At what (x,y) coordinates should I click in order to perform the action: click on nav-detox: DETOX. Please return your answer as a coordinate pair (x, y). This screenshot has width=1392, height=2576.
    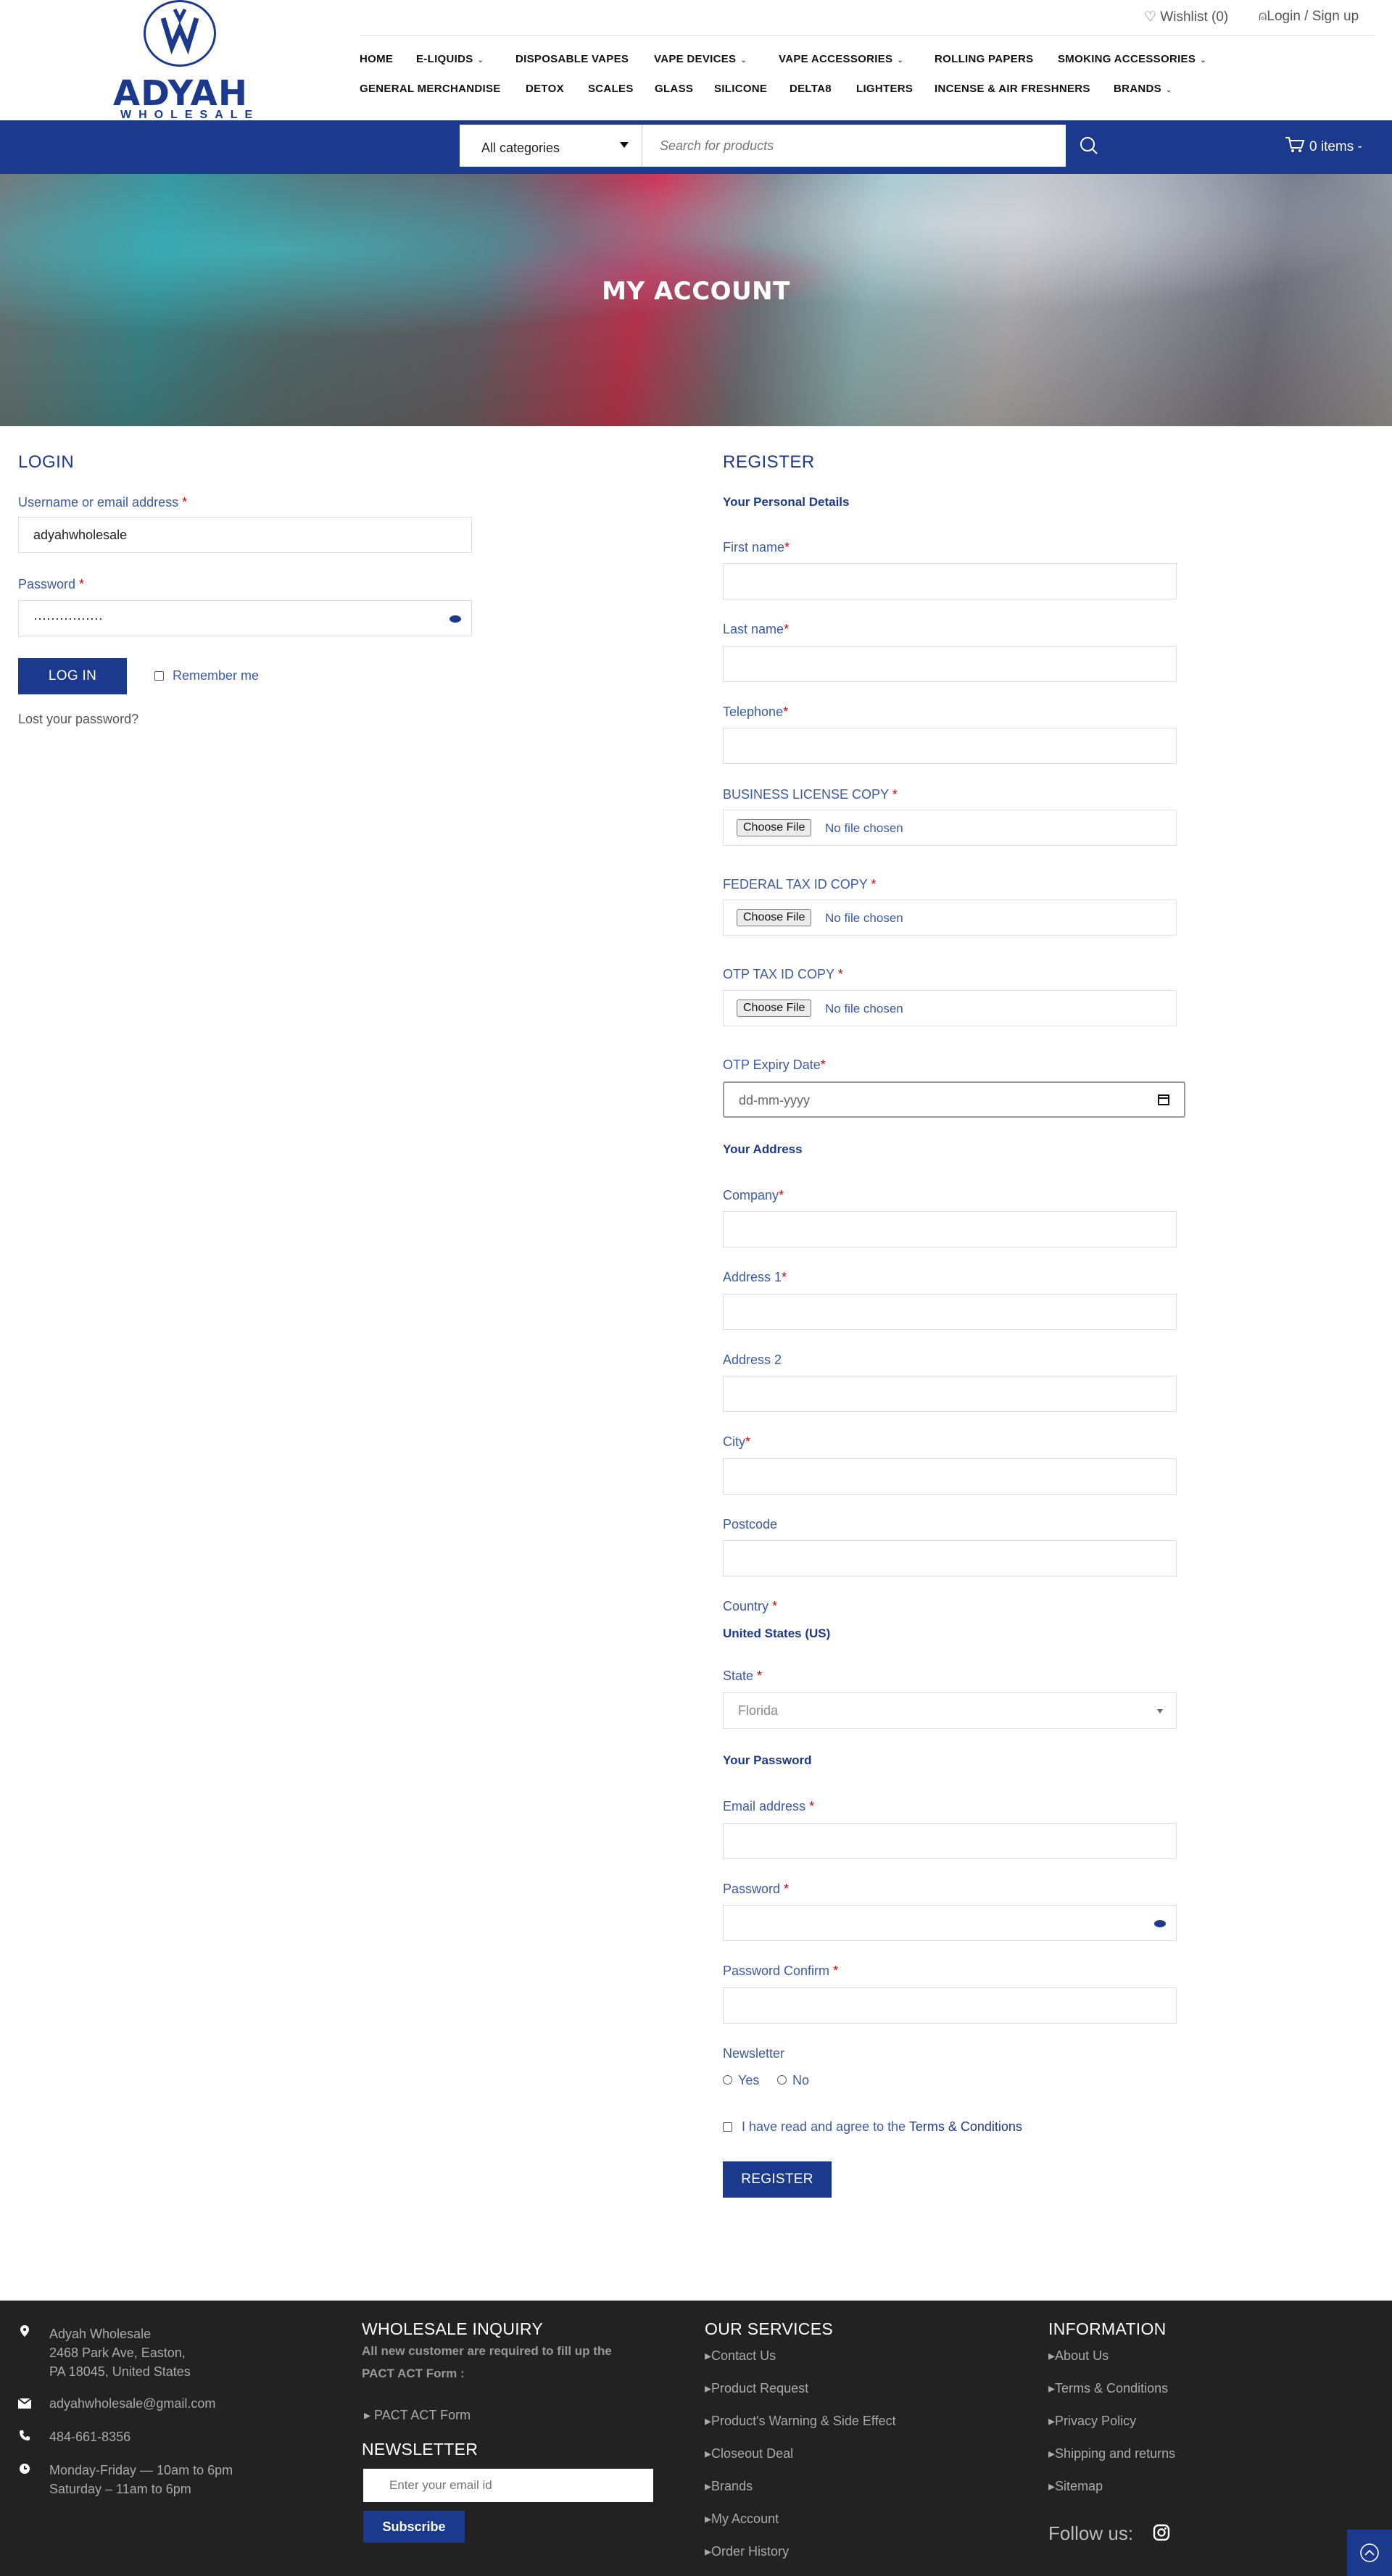
    Looking at the image, I should click on (545, 89).